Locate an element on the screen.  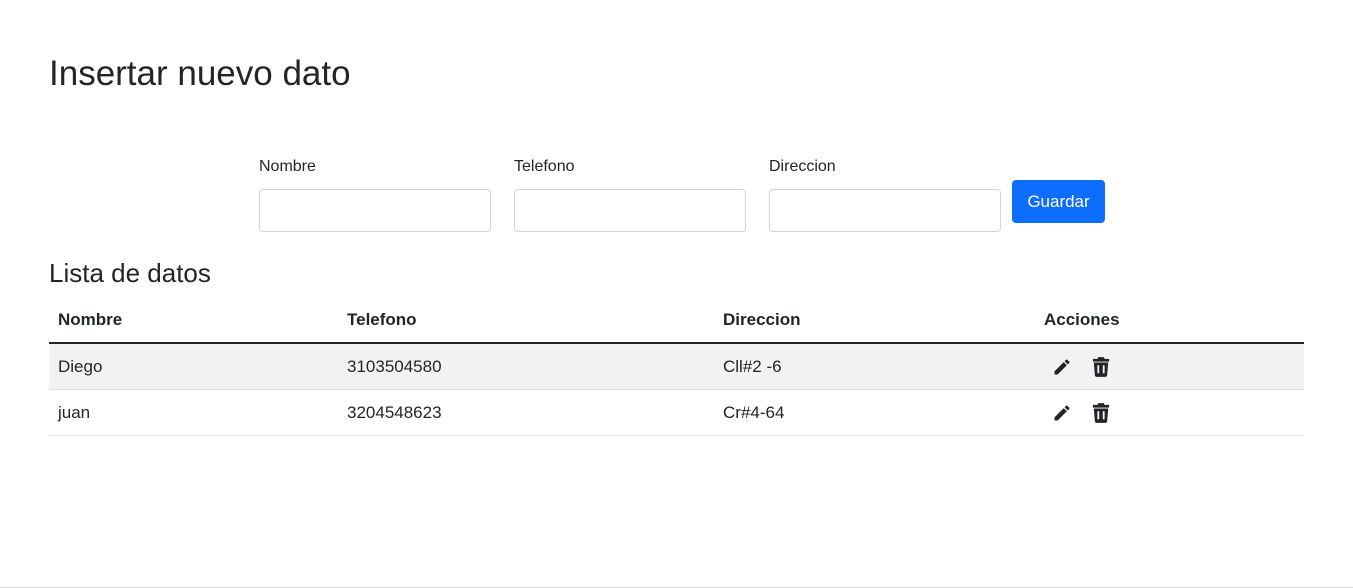
cell-direccion: Cll#2 -6 is located at coordinates (874, 366).